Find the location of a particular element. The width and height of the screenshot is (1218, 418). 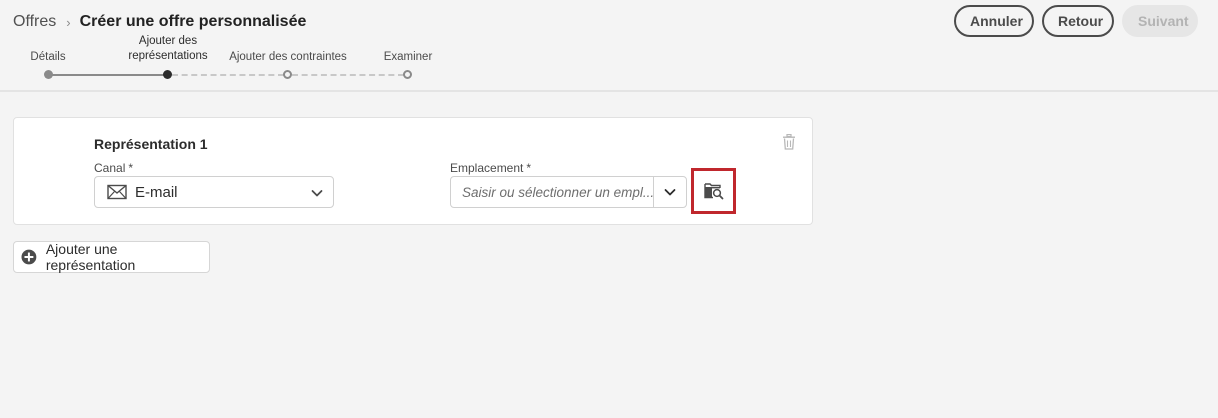

trash-icon is located at coordinates (789, 142).